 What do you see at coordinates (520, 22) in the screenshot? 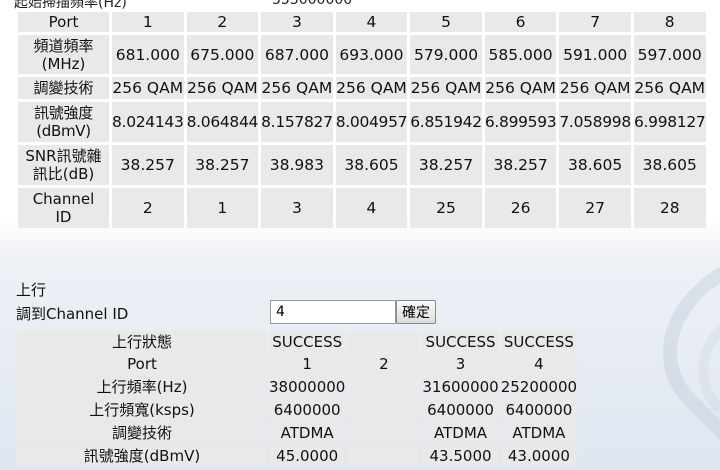
I see `cell-port: 6` at bounding box center [520, 22].